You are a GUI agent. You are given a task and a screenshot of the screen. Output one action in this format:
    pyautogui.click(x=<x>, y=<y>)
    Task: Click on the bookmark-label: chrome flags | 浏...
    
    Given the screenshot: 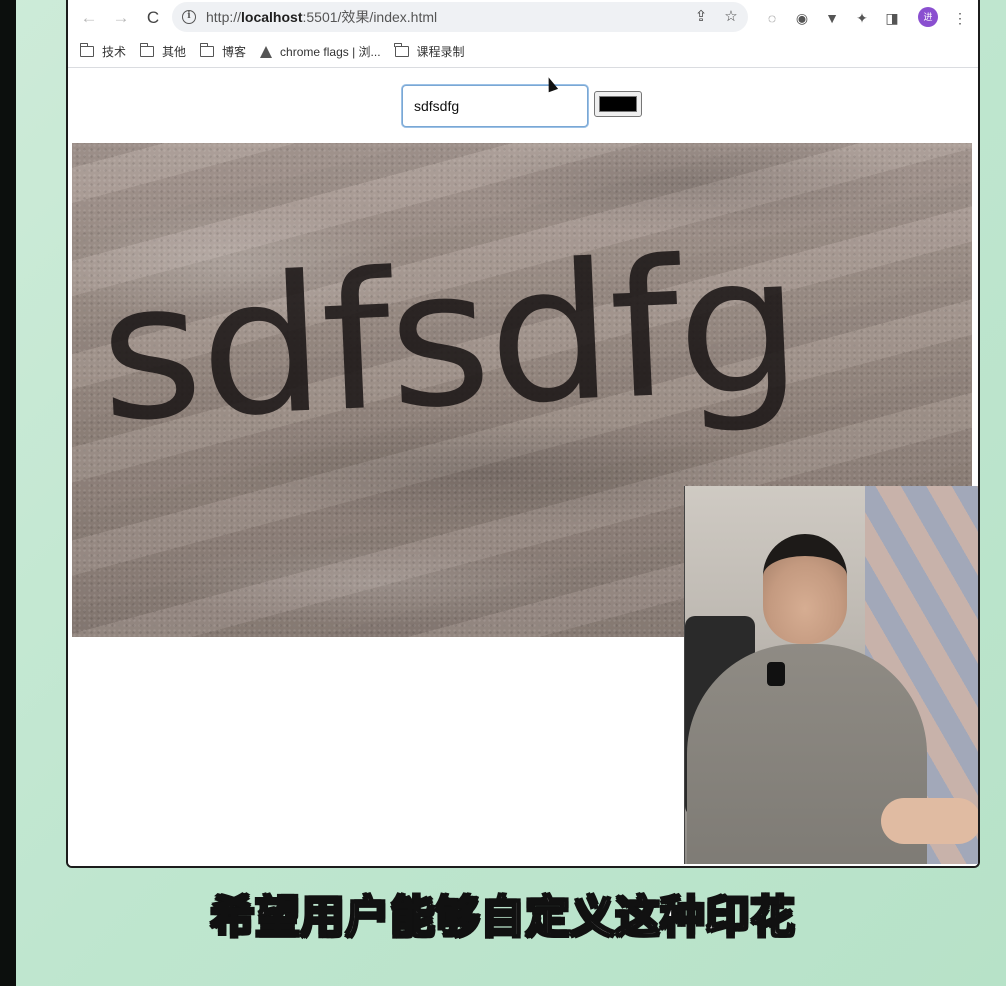 What is the action you would take?
    pyautogui.click(x=330, y=52)
    